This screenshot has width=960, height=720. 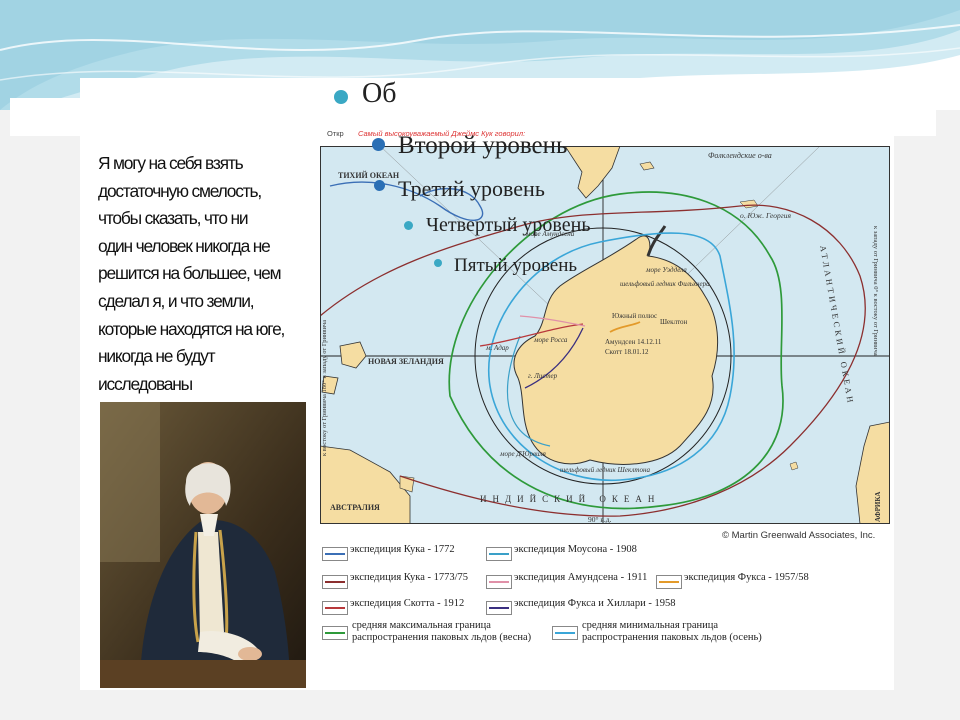 I want to click on title-bullet-icon, so click(x=341, y=97).